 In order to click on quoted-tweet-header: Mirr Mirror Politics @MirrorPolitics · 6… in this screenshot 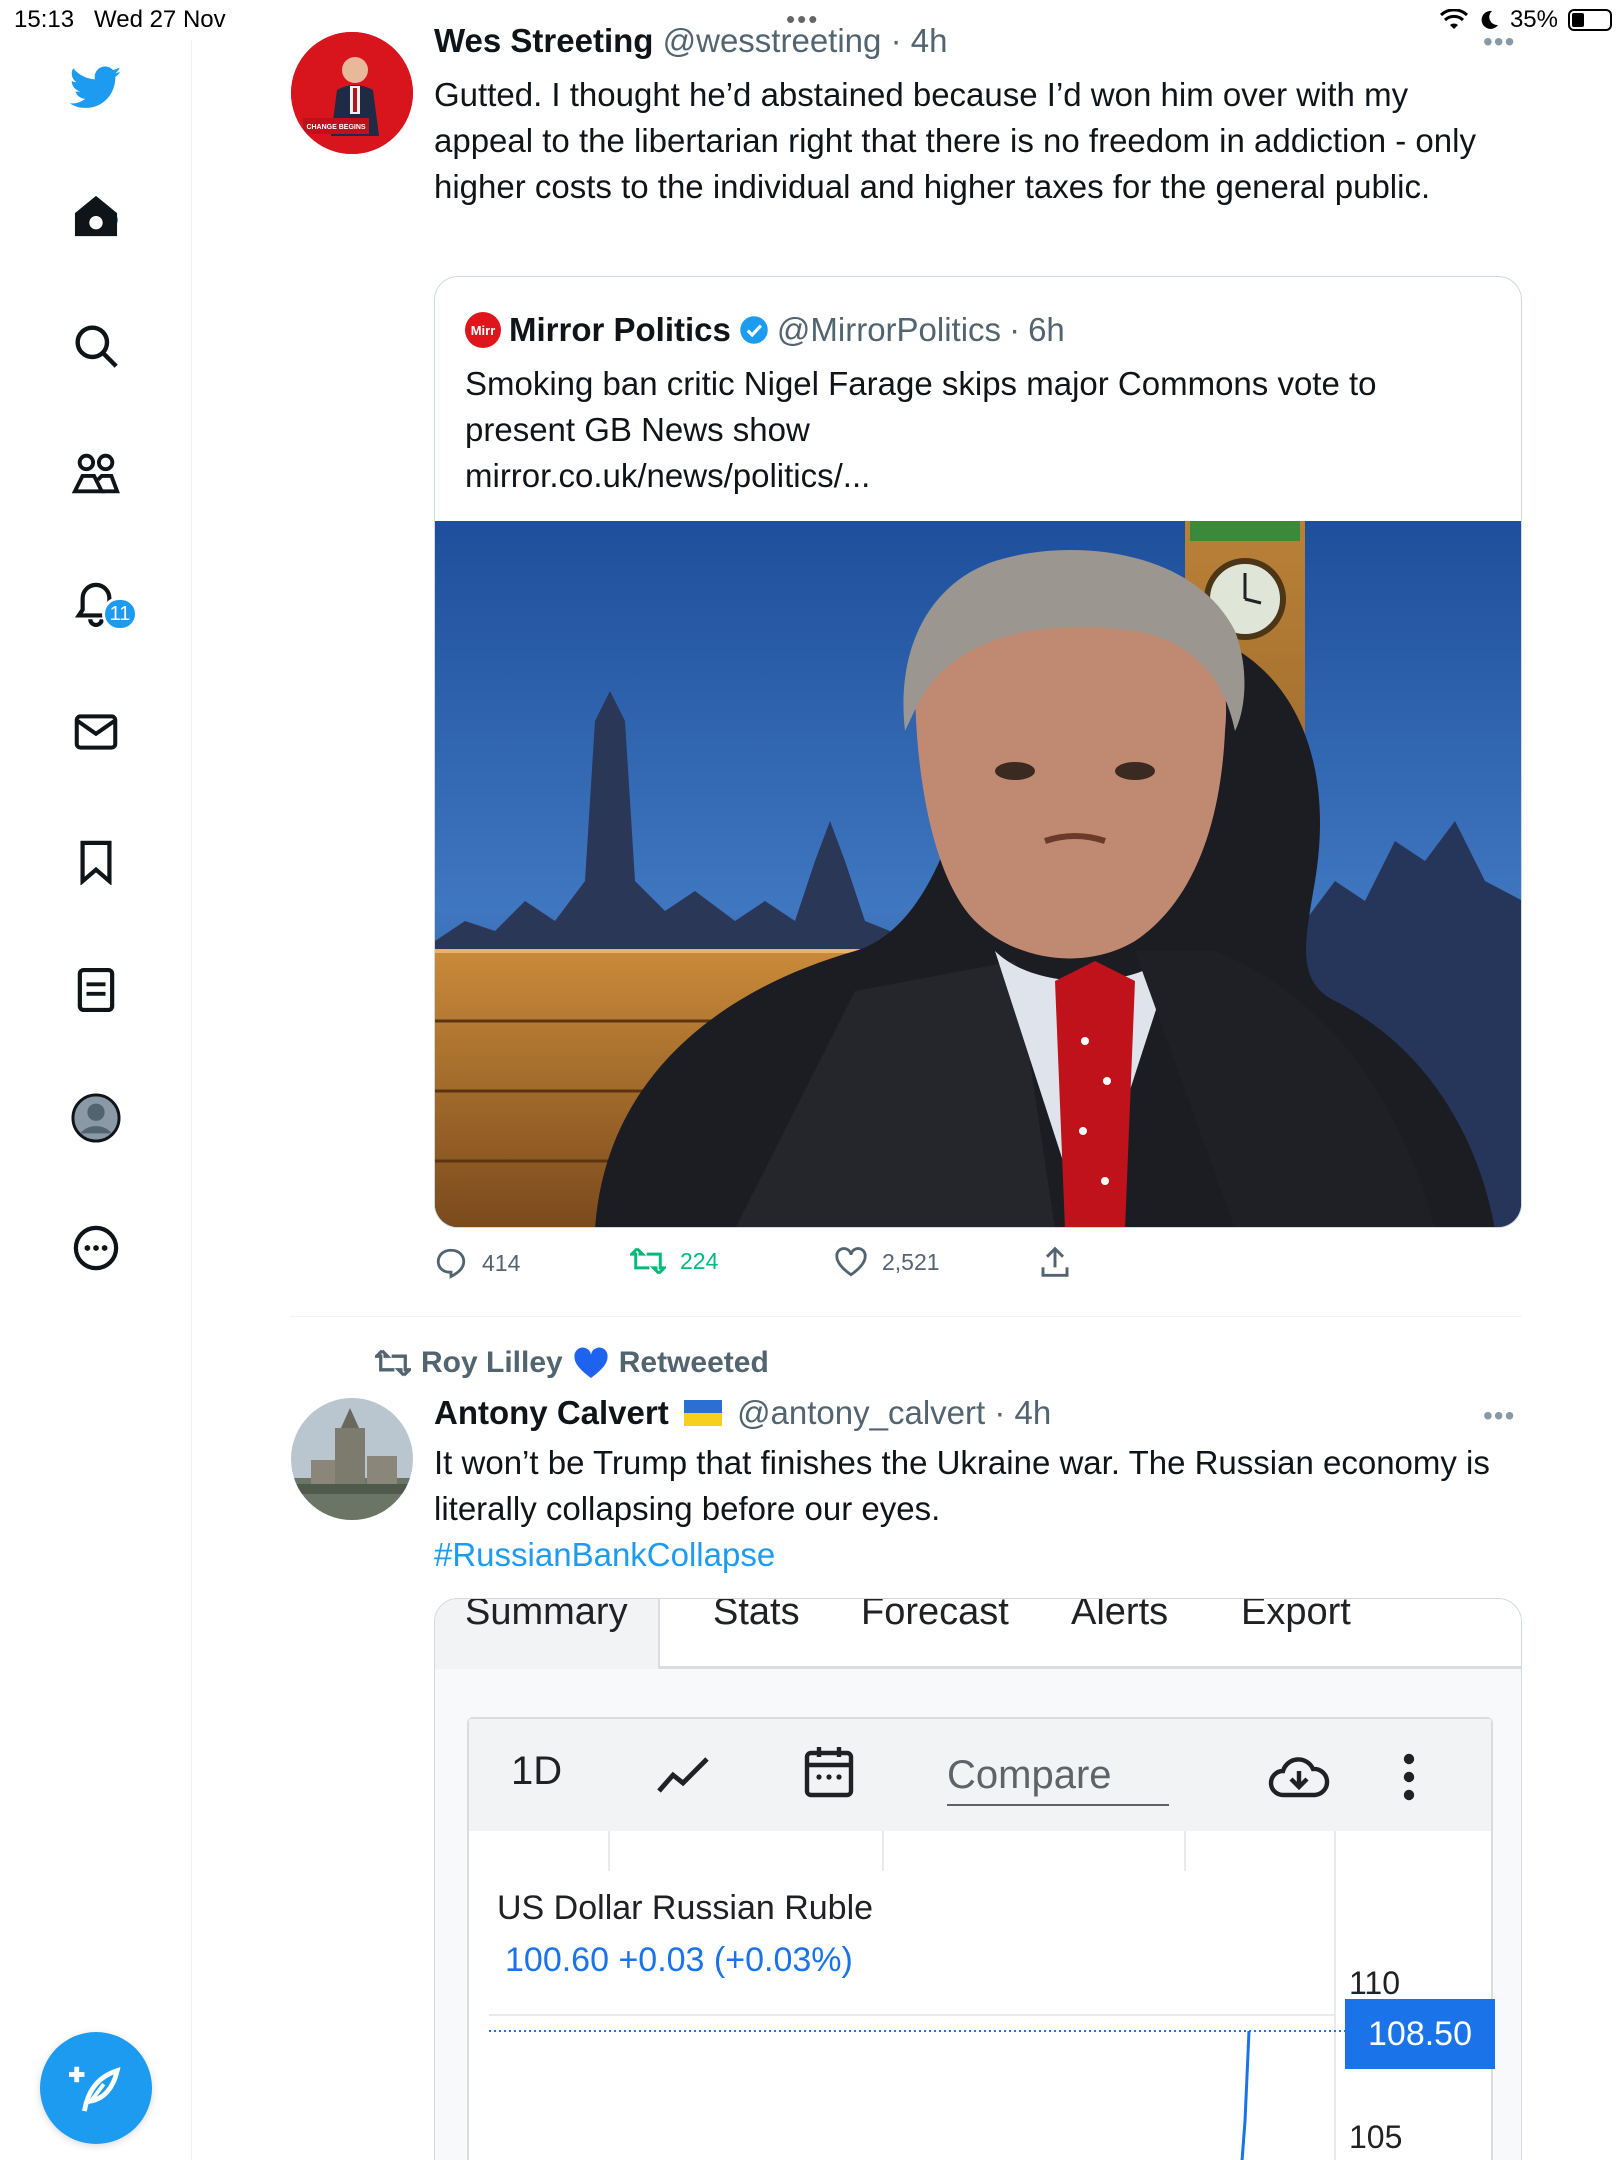, I will do `click(765, 330)`.